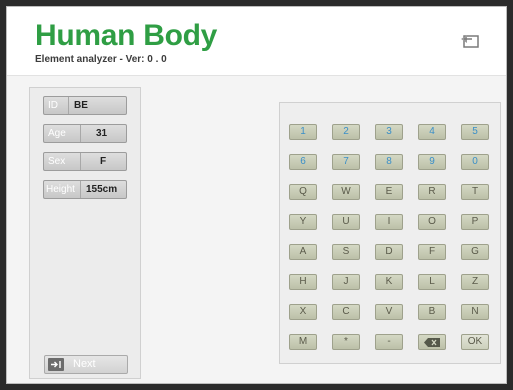 The height and width of the screenshot is (390, 513). I want to click on key-l: L, so click(432, 282).